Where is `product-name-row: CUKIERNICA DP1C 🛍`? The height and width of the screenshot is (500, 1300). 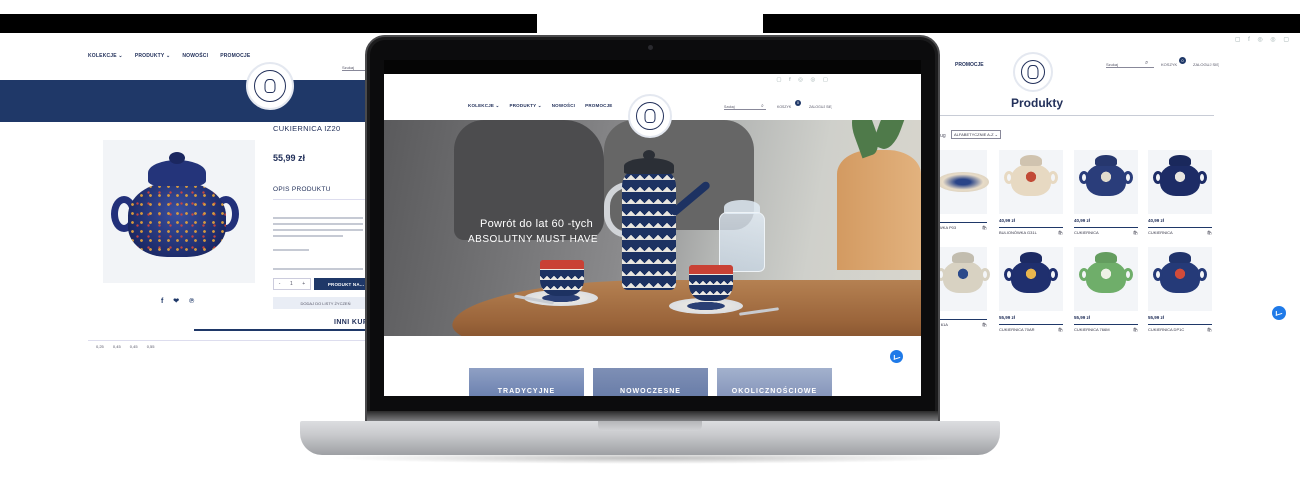 product-name-row: CUKIERNICA DP1C 🛍 is located at coordinates (1180, 329).